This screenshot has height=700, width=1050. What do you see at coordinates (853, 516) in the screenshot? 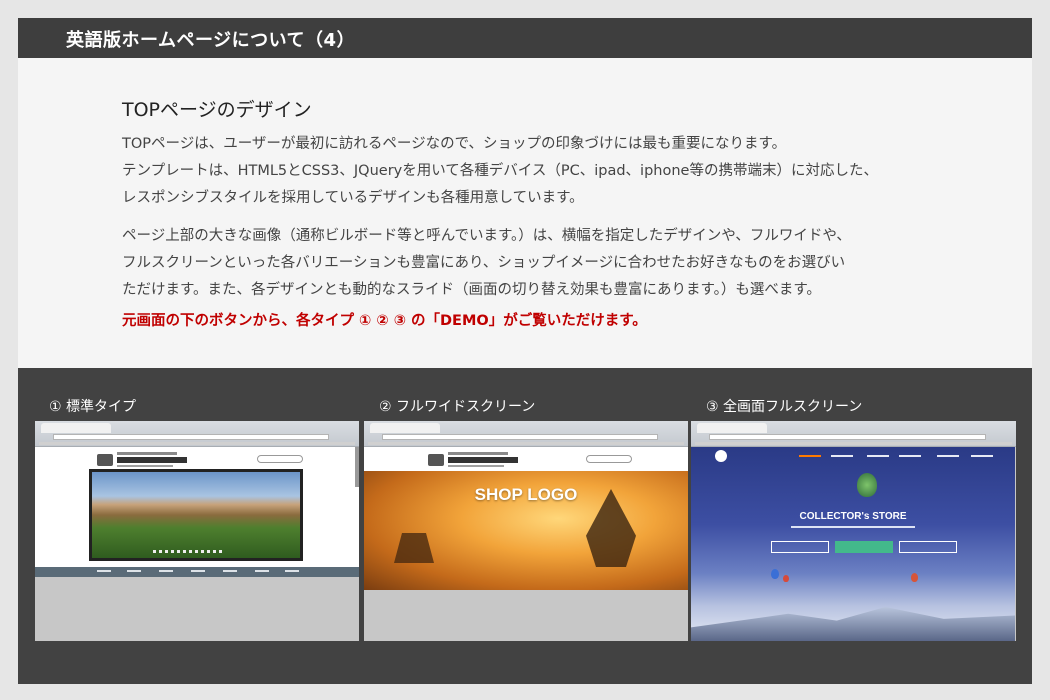
I see `hero-title: COLLECTOR's STORE` at bounding box center [853, 516].